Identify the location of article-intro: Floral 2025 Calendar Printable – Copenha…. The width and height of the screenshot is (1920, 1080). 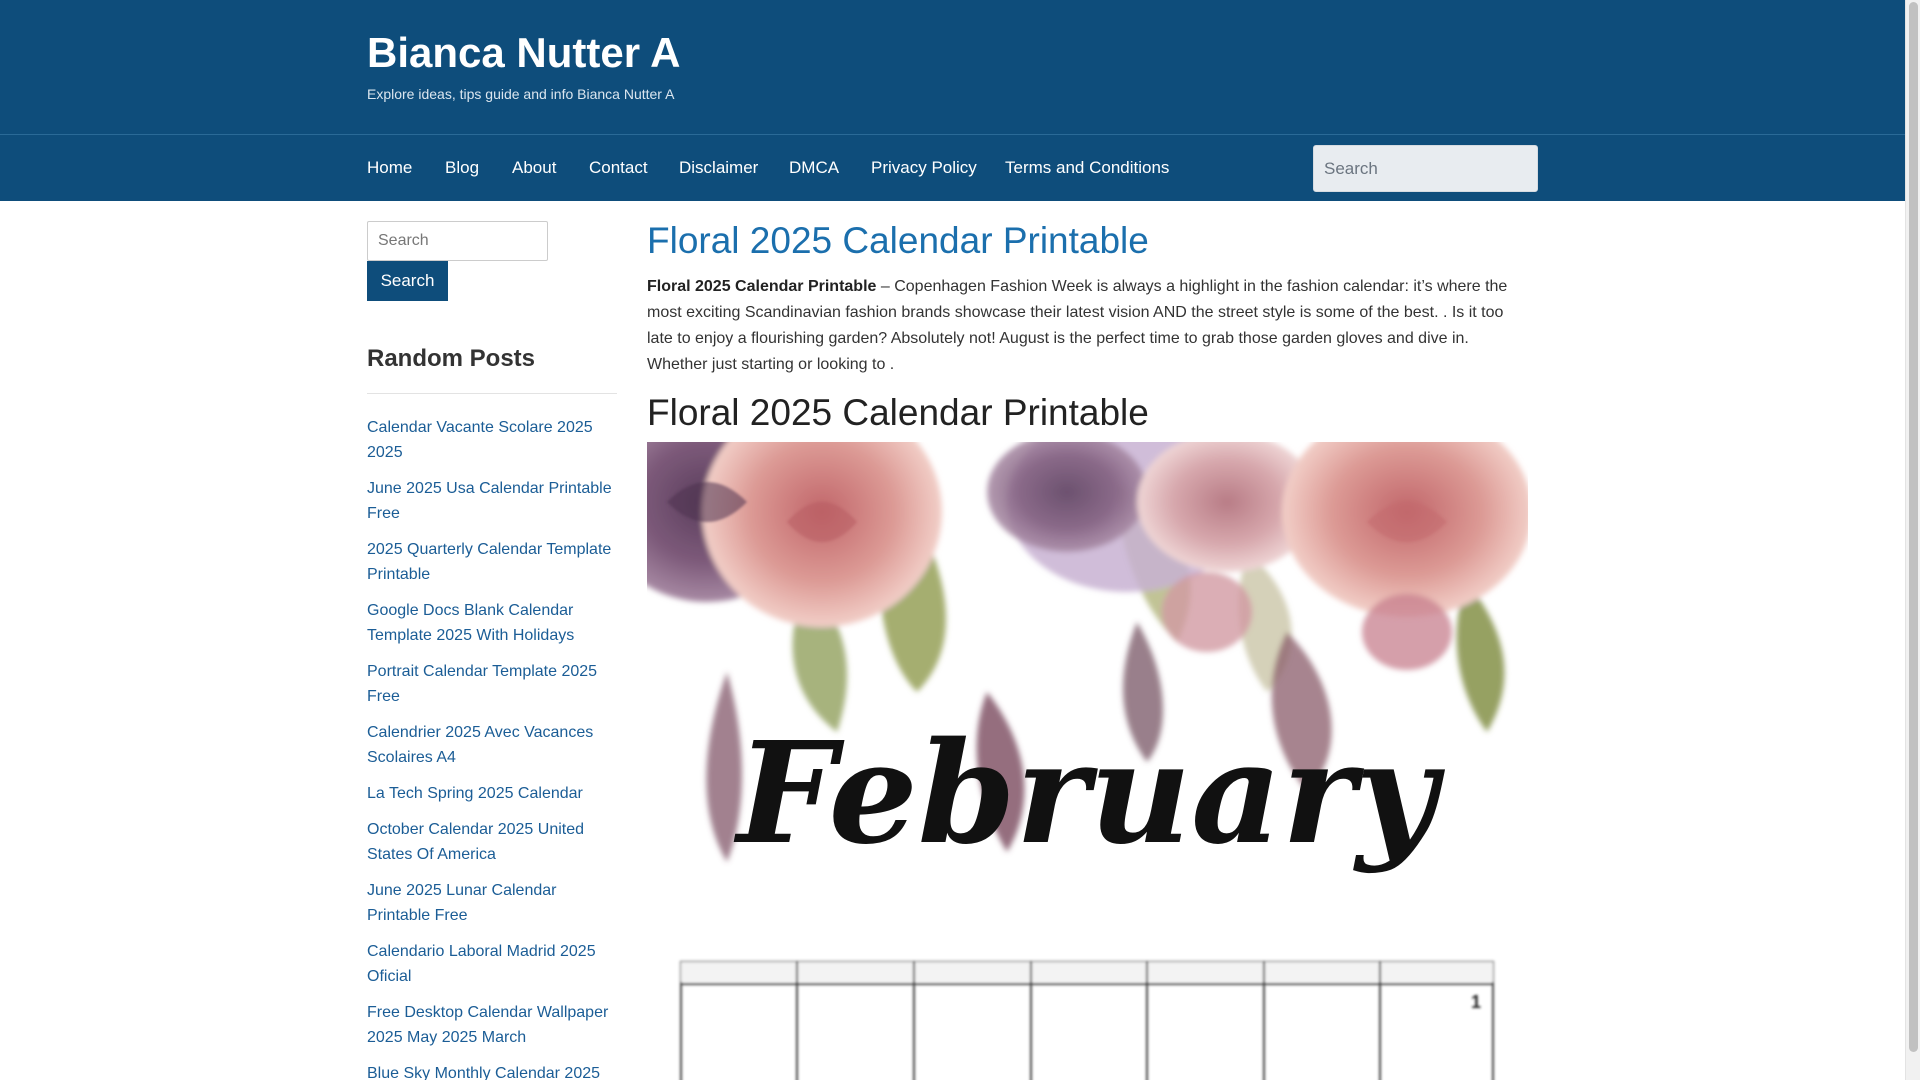
(1084, 326).